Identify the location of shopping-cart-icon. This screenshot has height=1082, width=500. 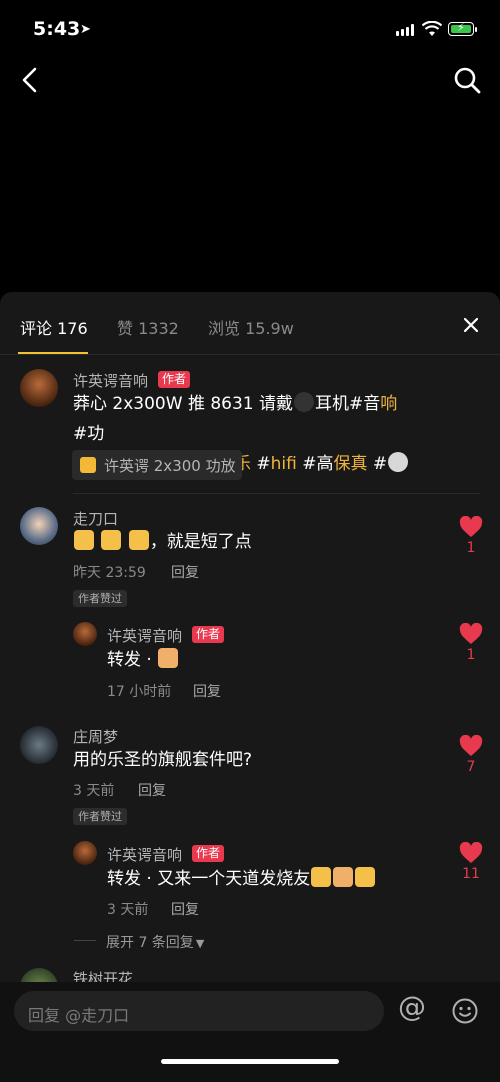
(88, 465).